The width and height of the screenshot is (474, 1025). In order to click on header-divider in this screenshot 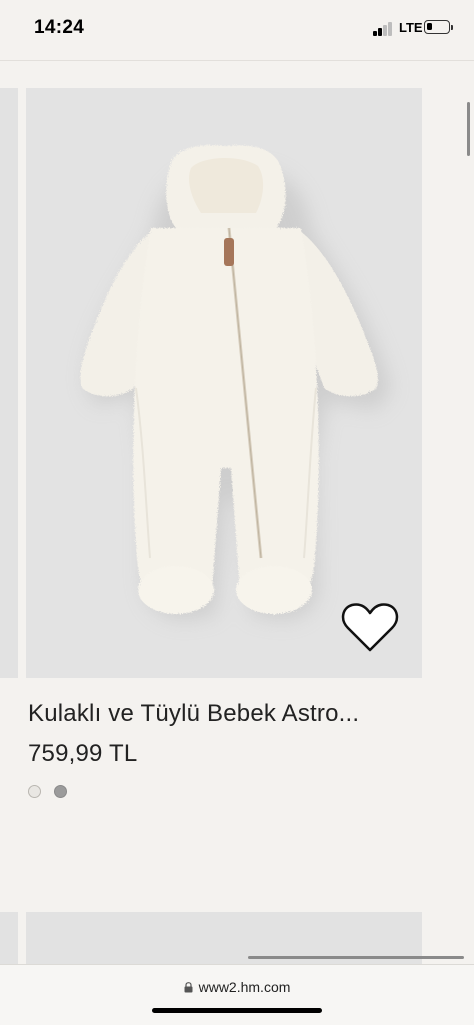, I will do `click(237, 60)`.